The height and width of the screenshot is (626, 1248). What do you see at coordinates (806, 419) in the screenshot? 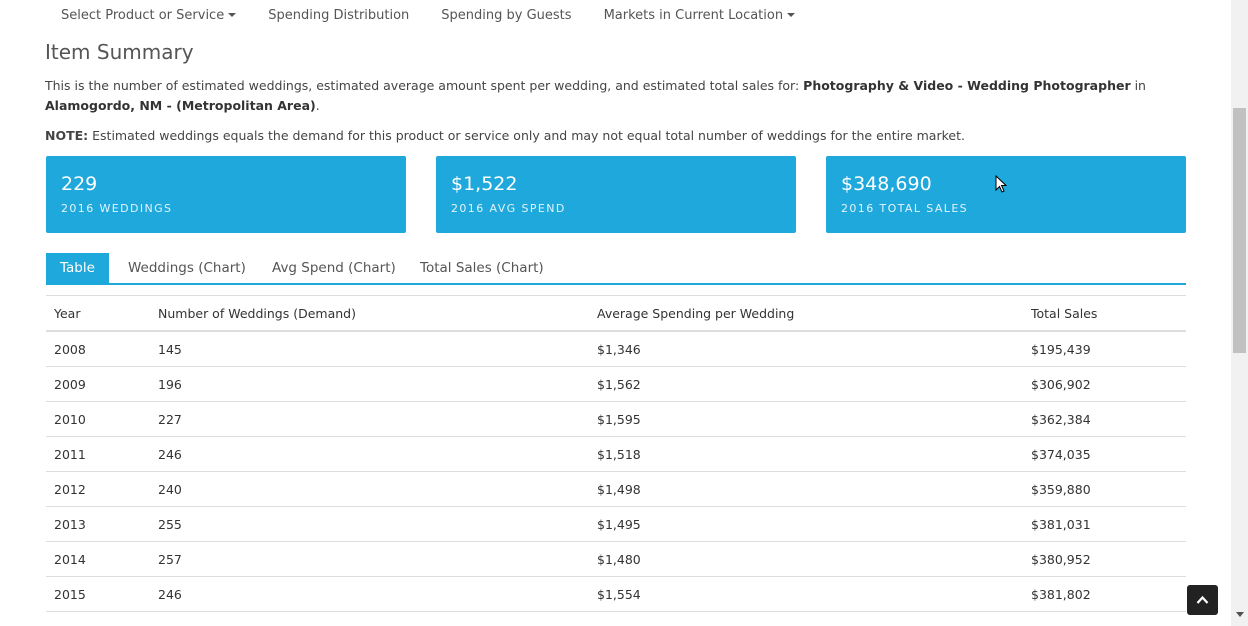
I see `cell-avg-spending: $1,595` at bounding box center [806, 419].